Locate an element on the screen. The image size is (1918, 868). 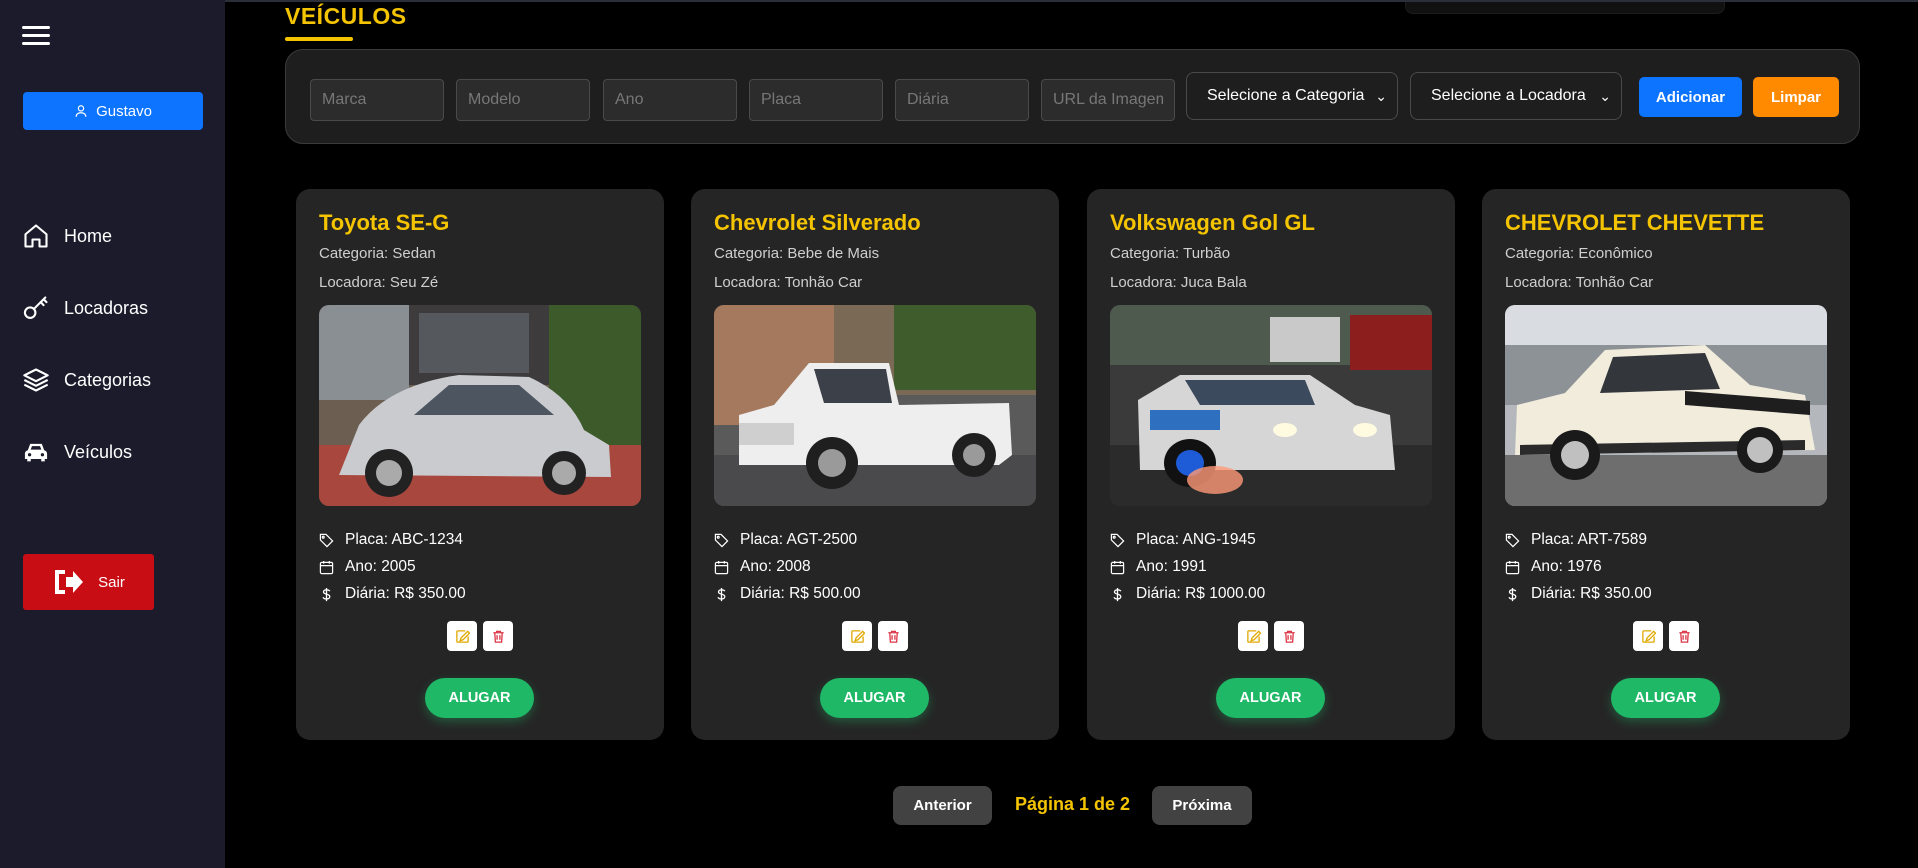
hamburger-menu-icon is located at coordinates (36, 37).